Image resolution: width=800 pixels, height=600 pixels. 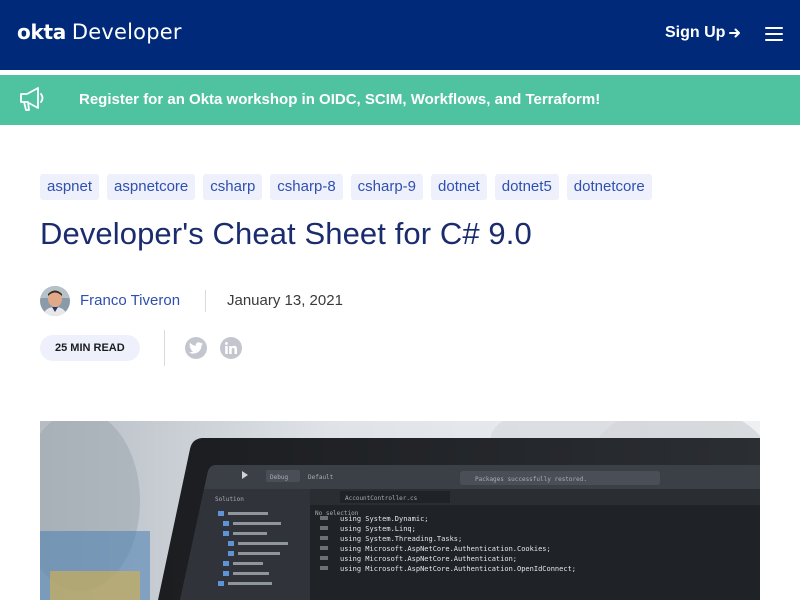 What do you see at coordinates (126, 32) in the screenshot?
I see `logo-product: Developer` at bounding box center [126, 32].